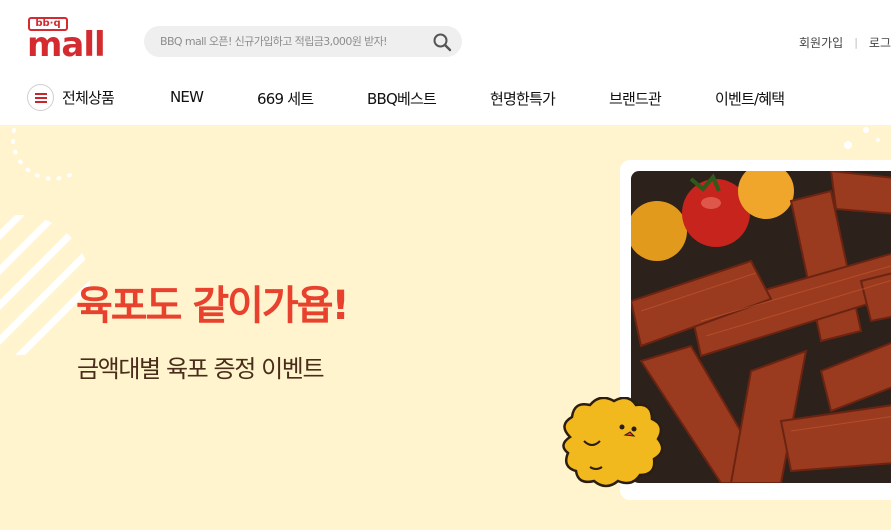 The width and height of the screenshot is (891, 530). I want to click on hamburger-menu-icon, so click(40, 97).